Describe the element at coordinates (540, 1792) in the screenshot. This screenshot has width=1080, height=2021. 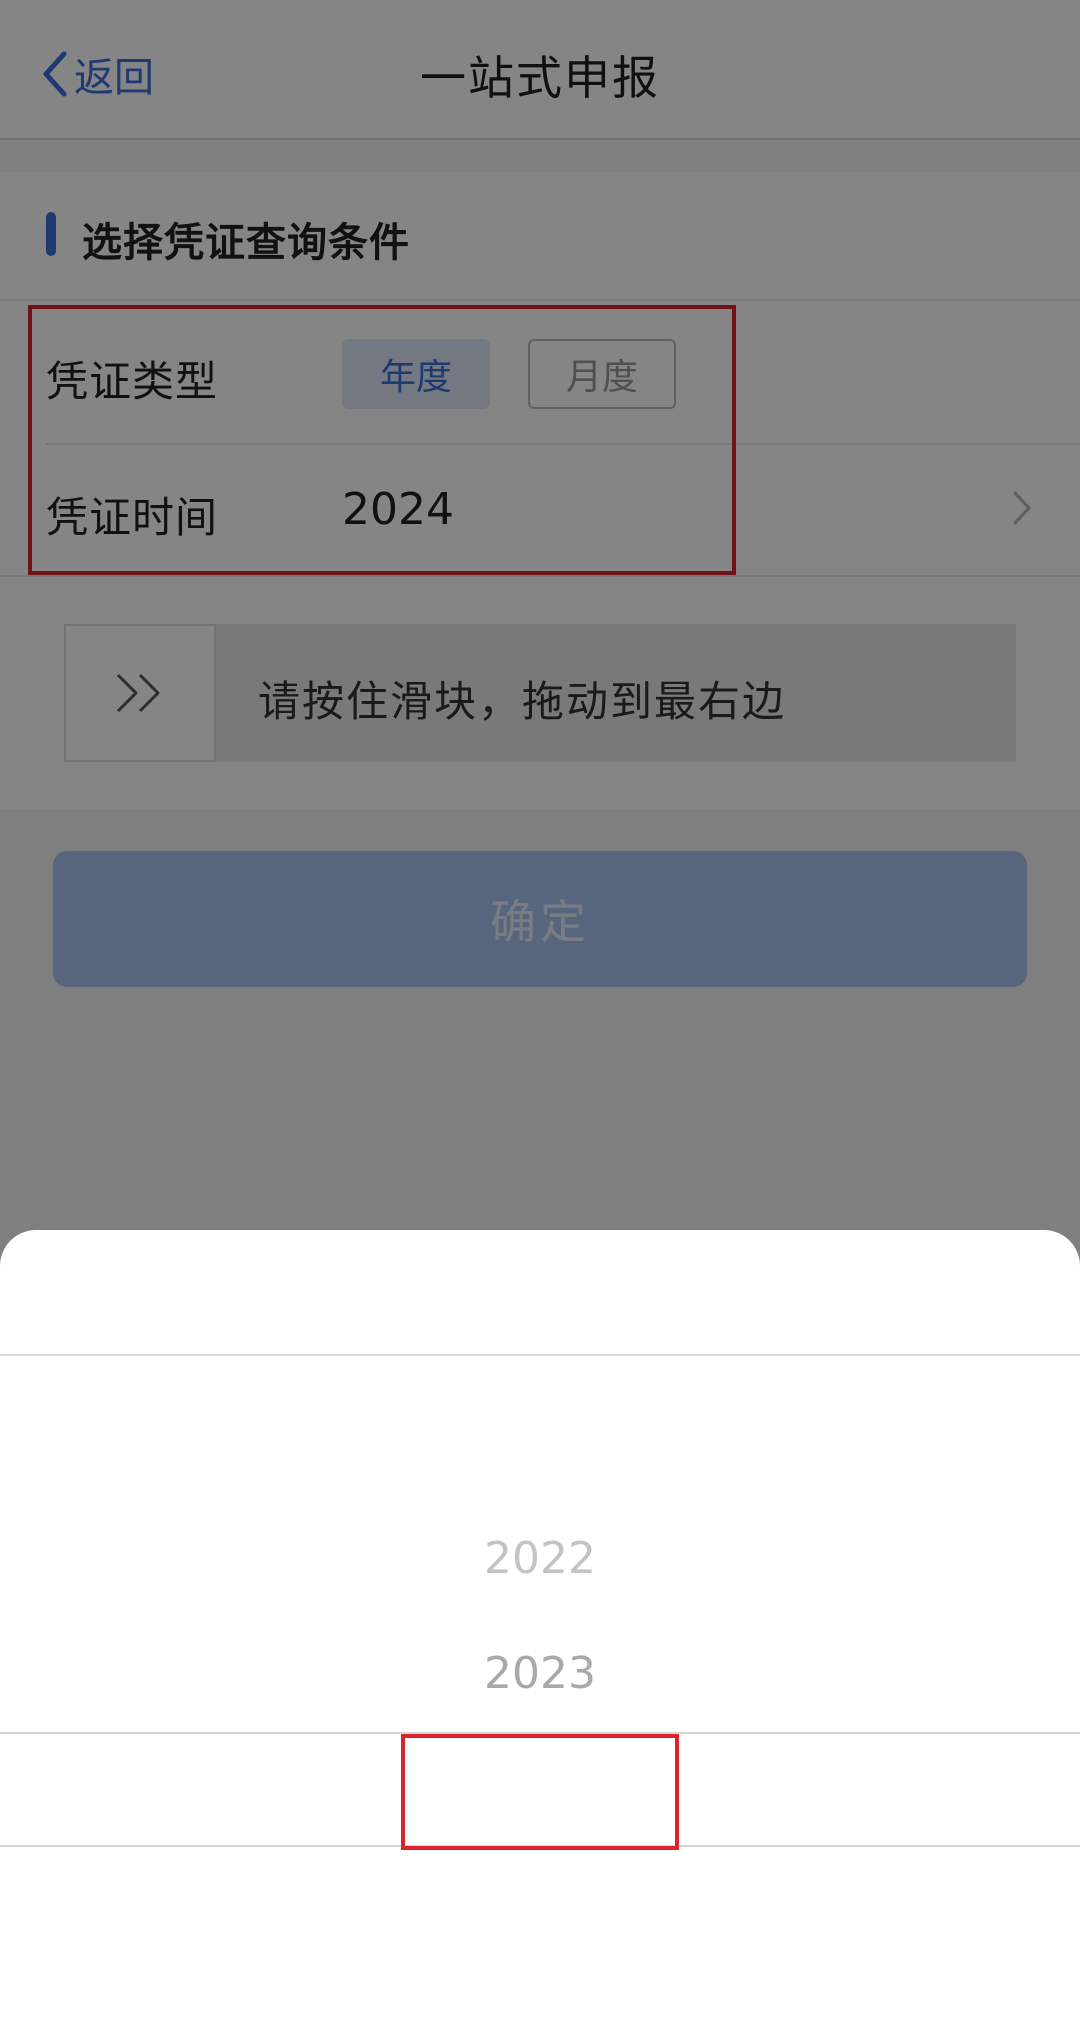
I see `highlight-box-selected-year` at that location.